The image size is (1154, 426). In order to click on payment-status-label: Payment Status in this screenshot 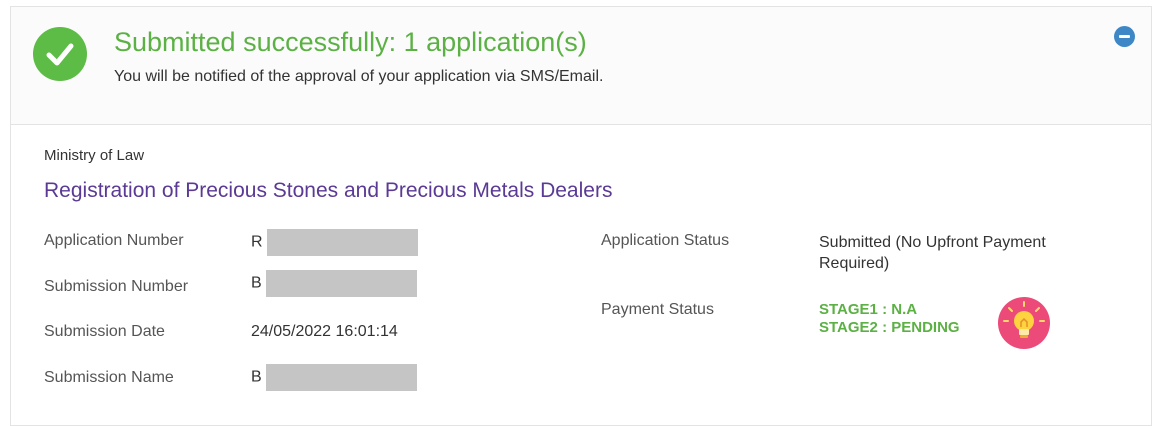, I will do `click(657, 309)`.